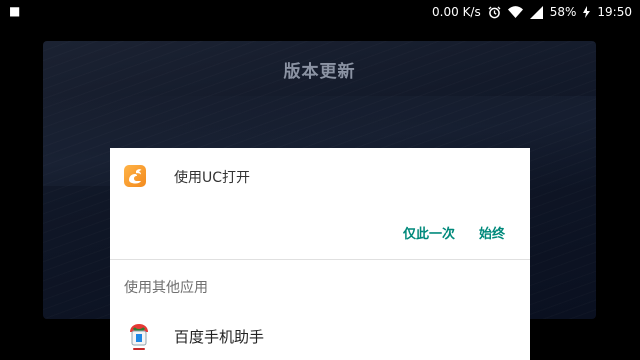 This screenshot has height=360, width=640. Describe the element at coordinates (135, 176) in the screenshot. I see `uc-browser-icon` at that location.